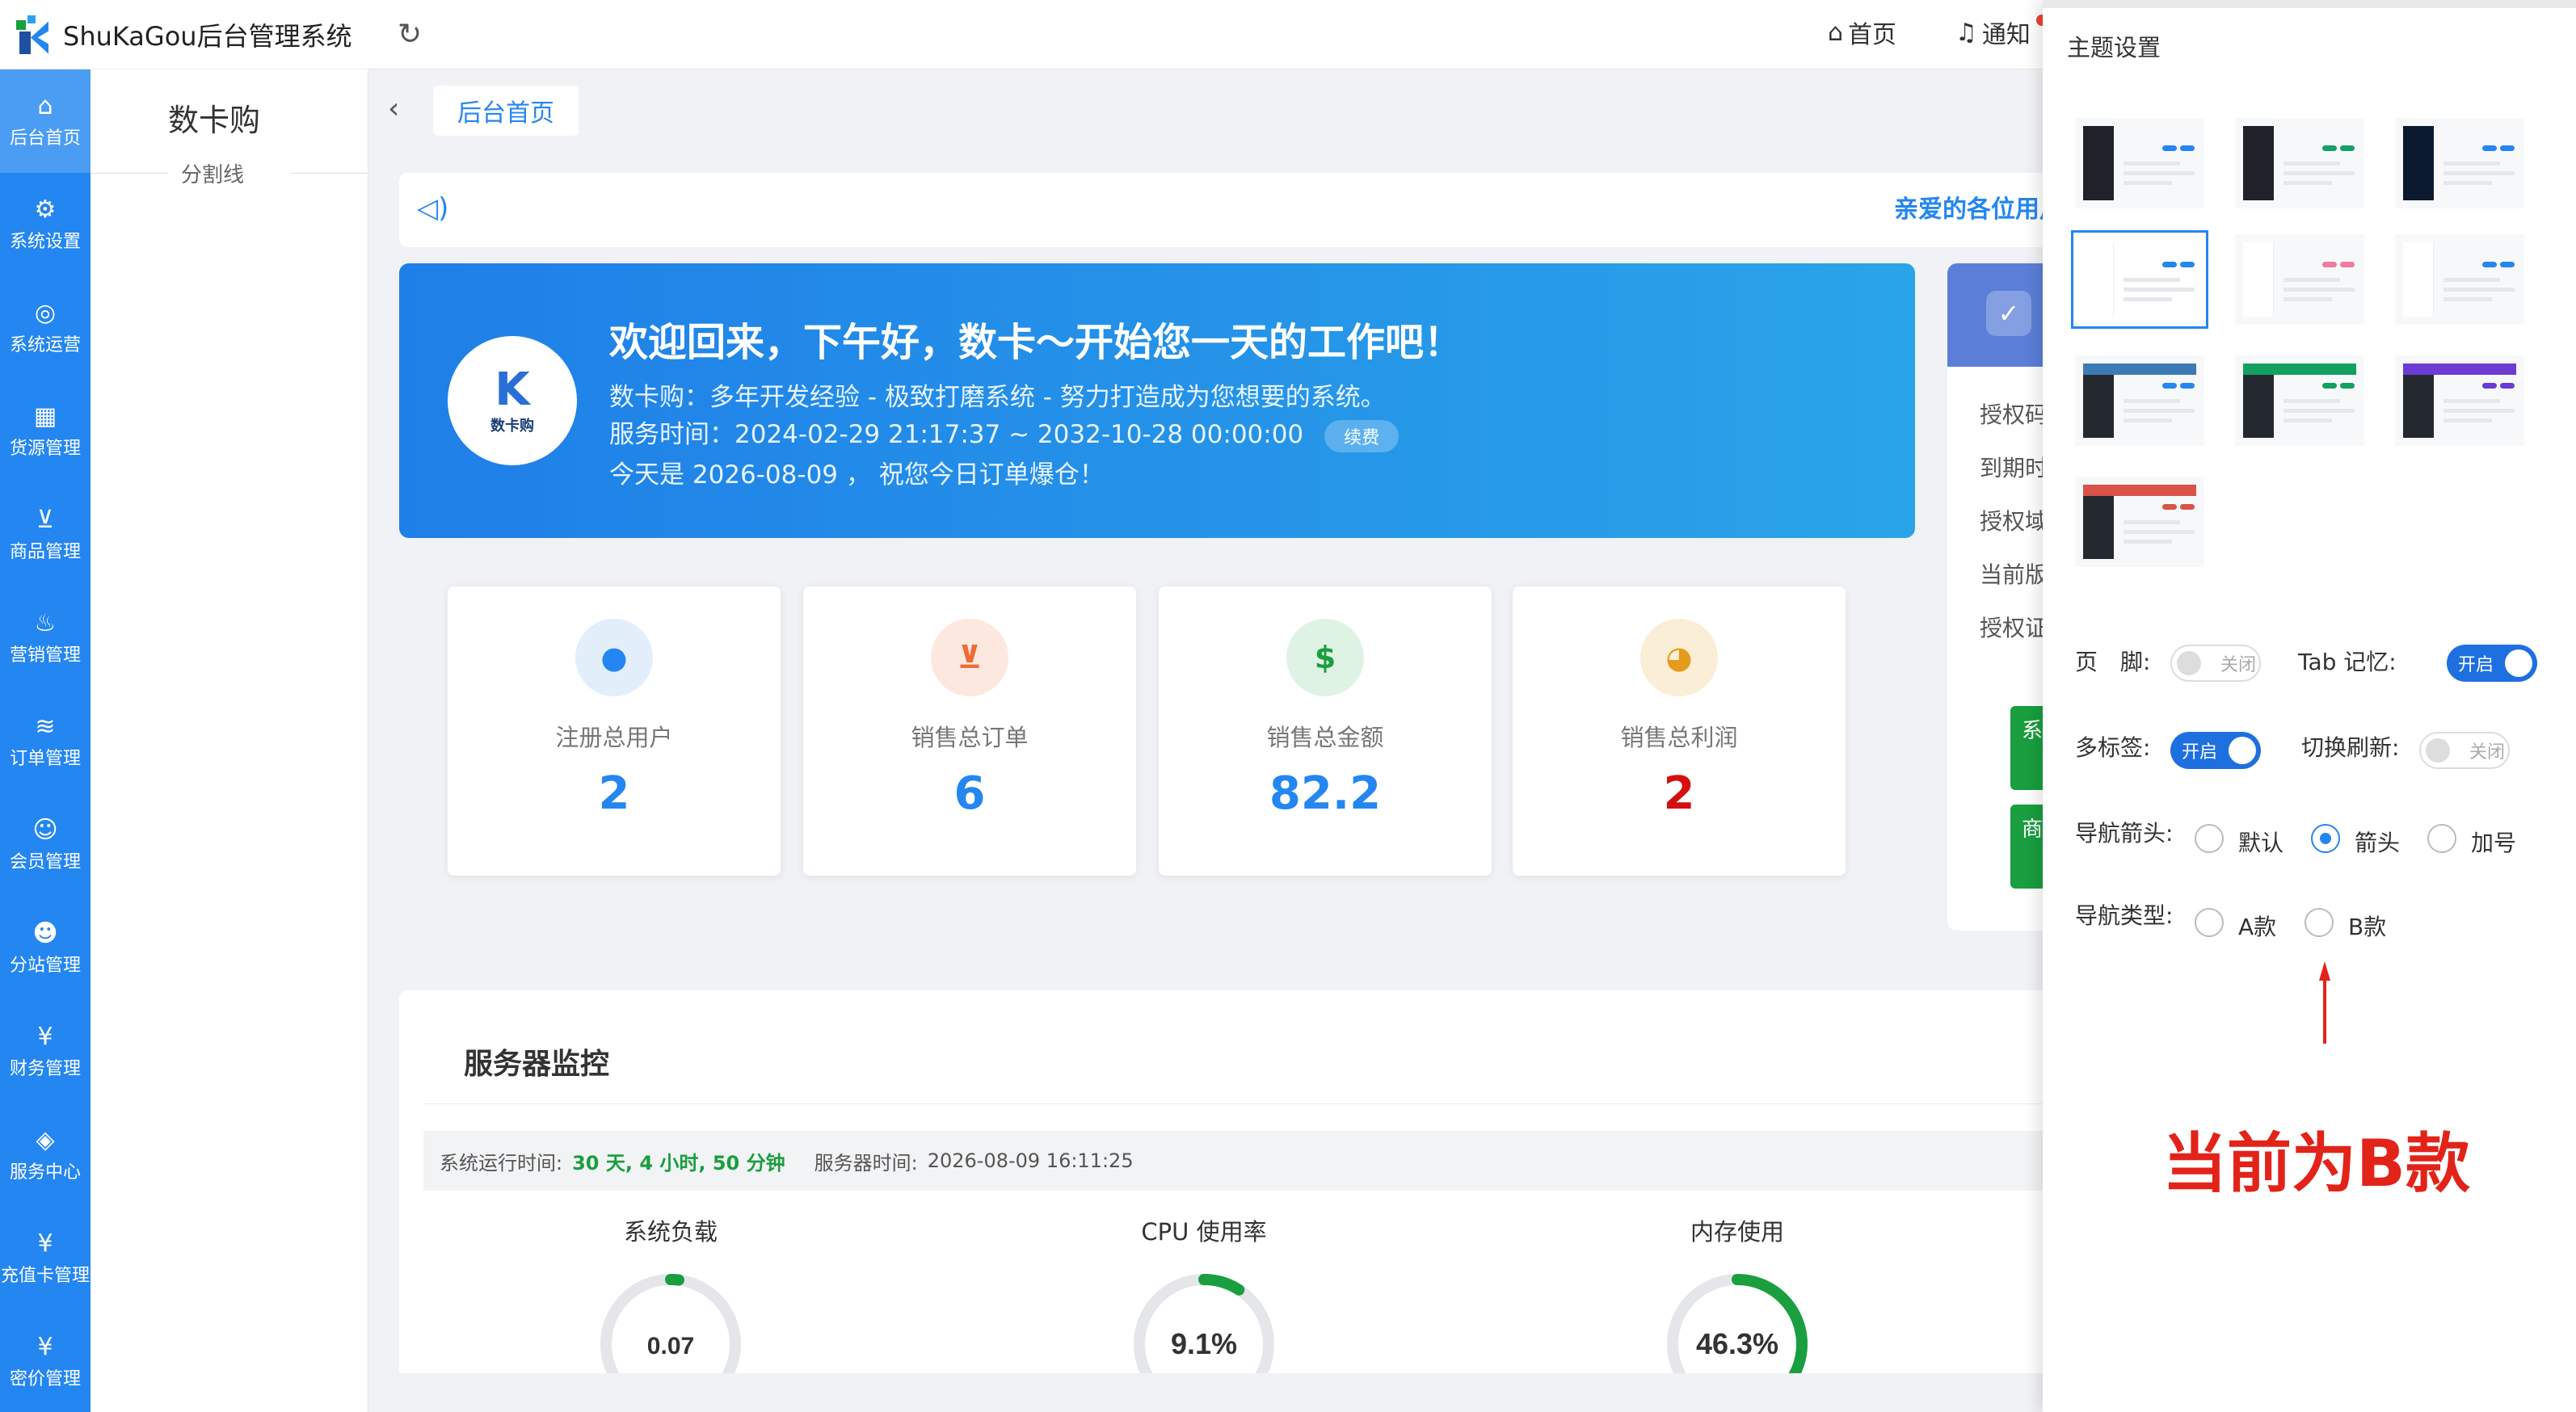 This screenshot has width=2576, height=1412. What do you see at coordinates (1030, 1160) in the screenshot?
I see `server-time-value: 2026-08-09 16:11:25` at bounding box center [1030, 1160].